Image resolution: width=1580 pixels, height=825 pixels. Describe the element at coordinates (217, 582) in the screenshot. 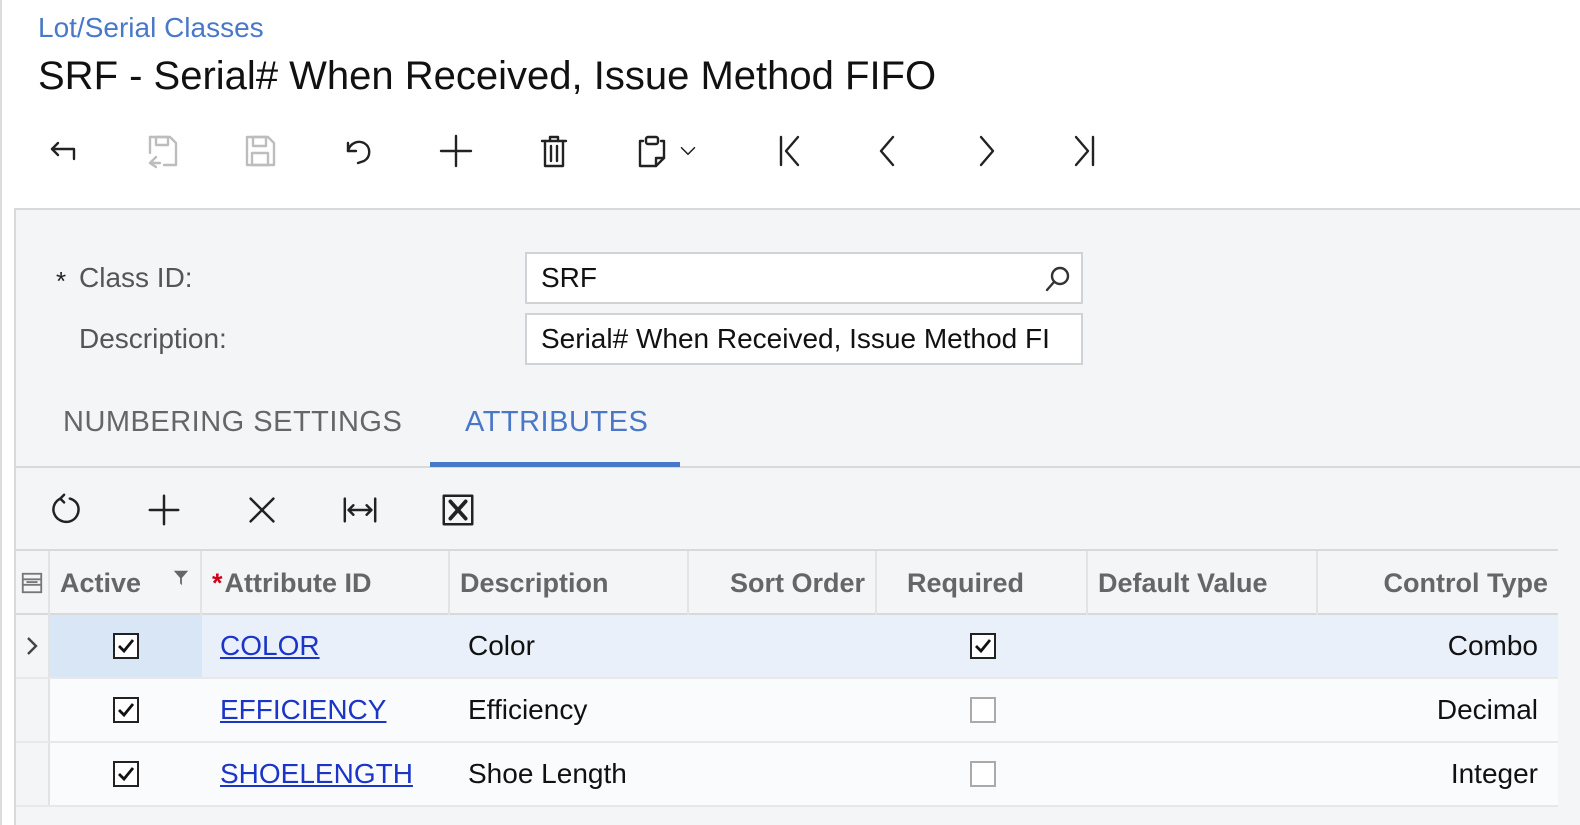

I see `attribute-id-required-marker: *` at that location.